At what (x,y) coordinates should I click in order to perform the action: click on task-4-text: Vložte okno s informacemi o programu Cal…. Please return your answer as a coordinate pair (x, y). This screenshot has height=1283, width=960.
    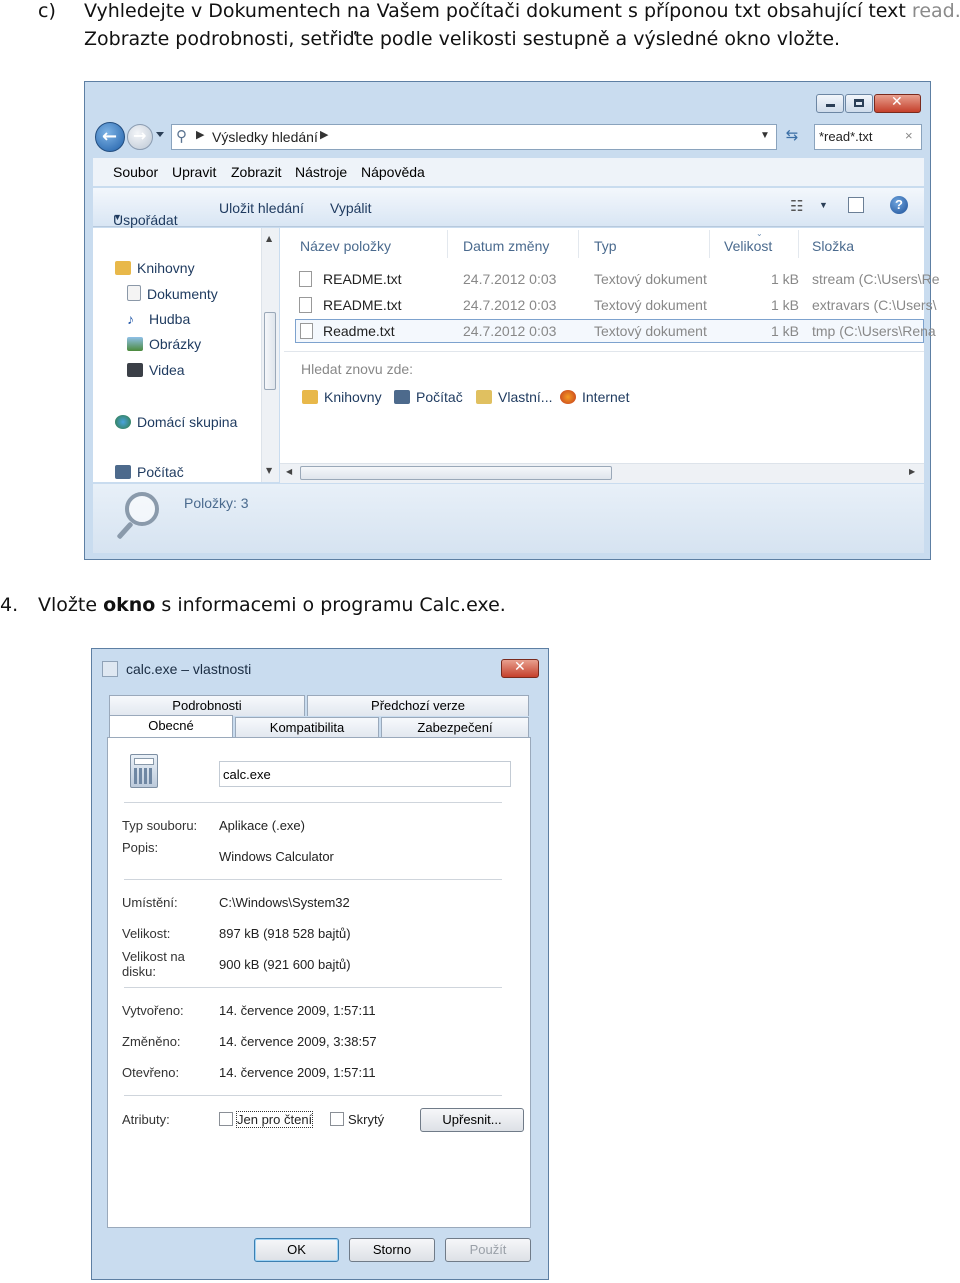
    Looking at the image, I should click on (272, 605).